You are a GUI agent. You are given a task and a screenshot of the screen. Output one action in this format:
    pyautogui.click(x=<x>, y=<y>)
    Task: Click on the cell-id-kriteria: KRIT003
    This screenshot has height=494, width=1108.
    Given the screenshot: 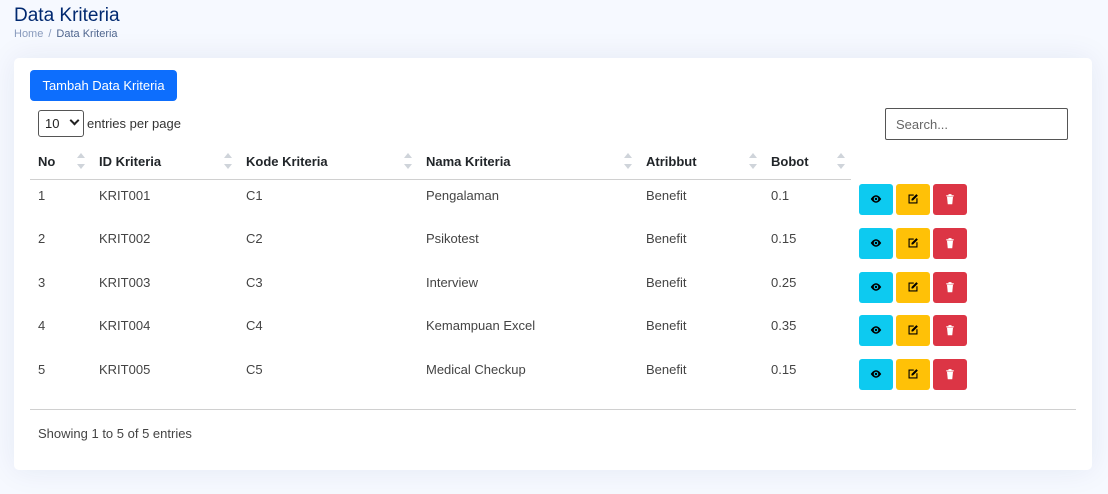 What is the action you would take?
    pyautogui.click(x=125, y=282)
    